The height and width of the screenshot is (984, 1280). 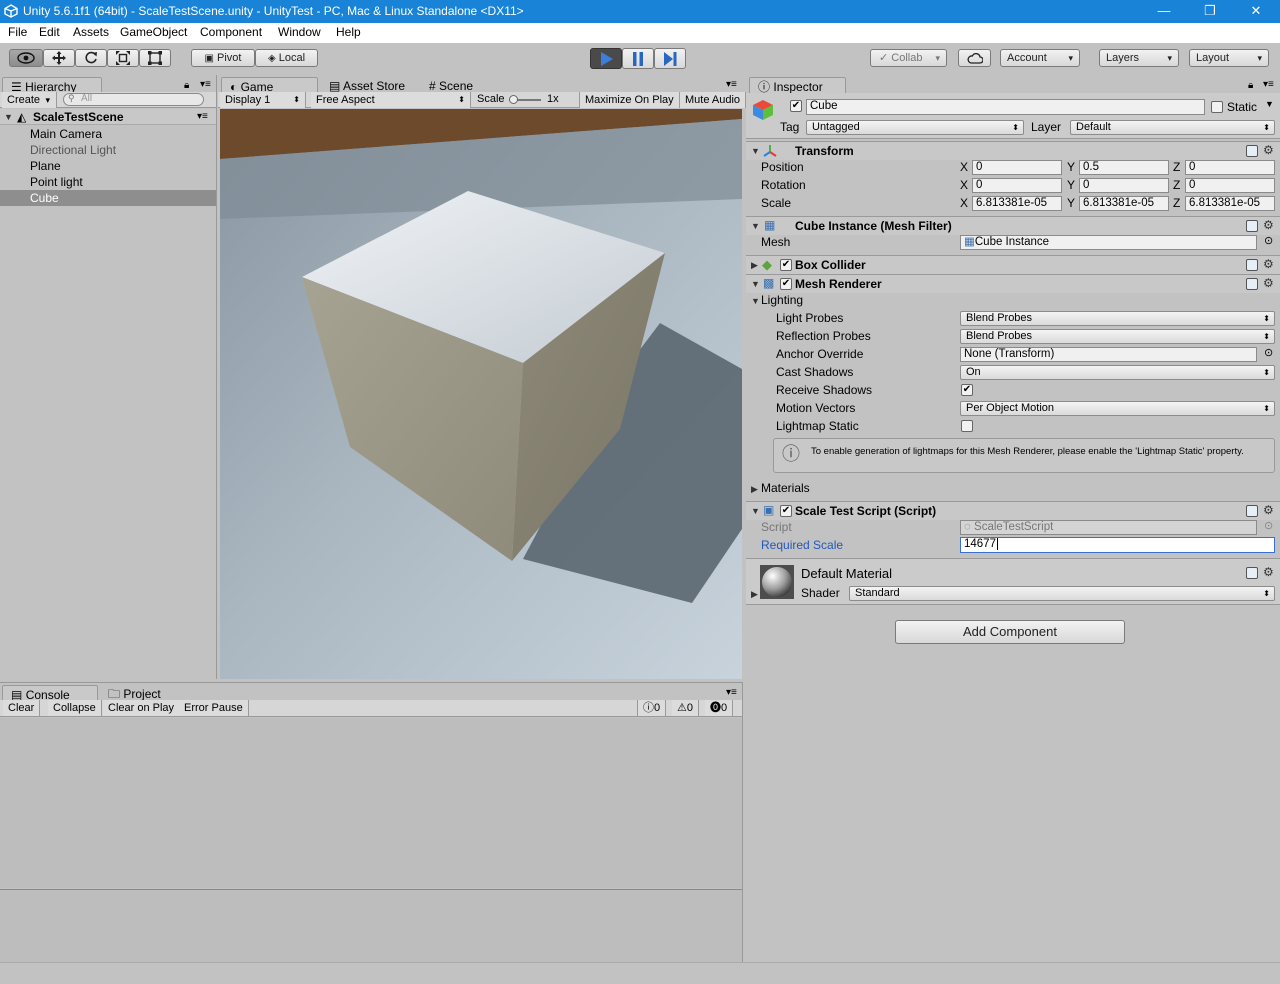 What do you see at coordinates (915, 127) in the screenshot?
I see `tag-dropdown: Untagged` at bounding box center [915, 127].